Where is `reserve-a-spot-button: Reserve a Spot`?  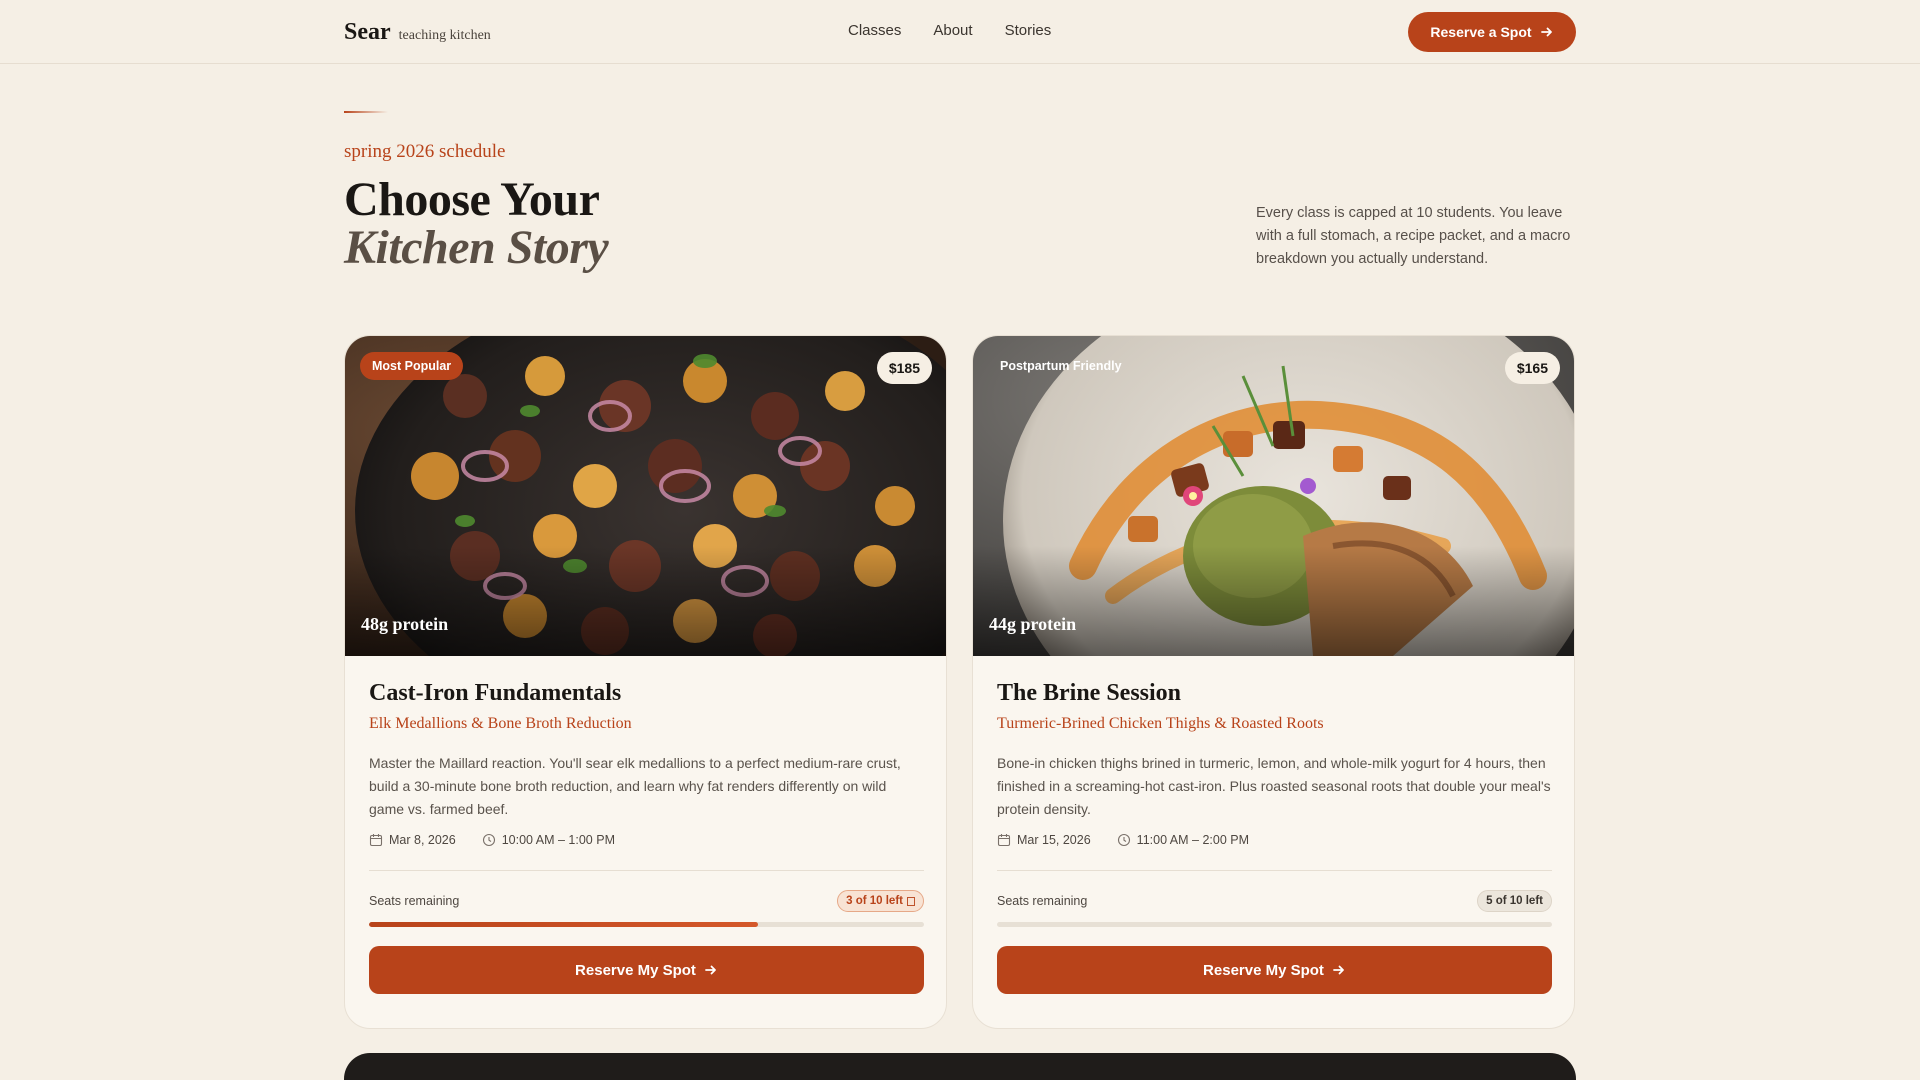
reserve-a-spot-button: Reserve a Spot is located at coordinates (1492, 32).